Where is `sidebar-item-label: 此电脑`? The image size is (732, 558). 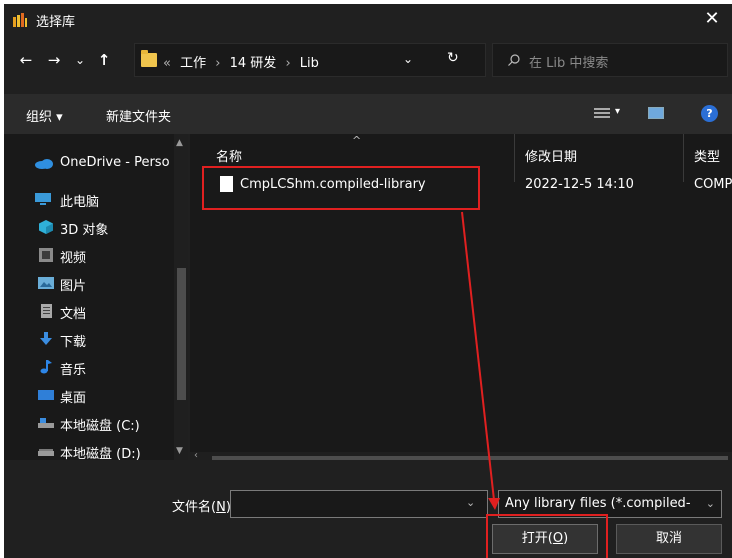
sidebar-item-label: 此电脑 is located at coordinates (80, 202).